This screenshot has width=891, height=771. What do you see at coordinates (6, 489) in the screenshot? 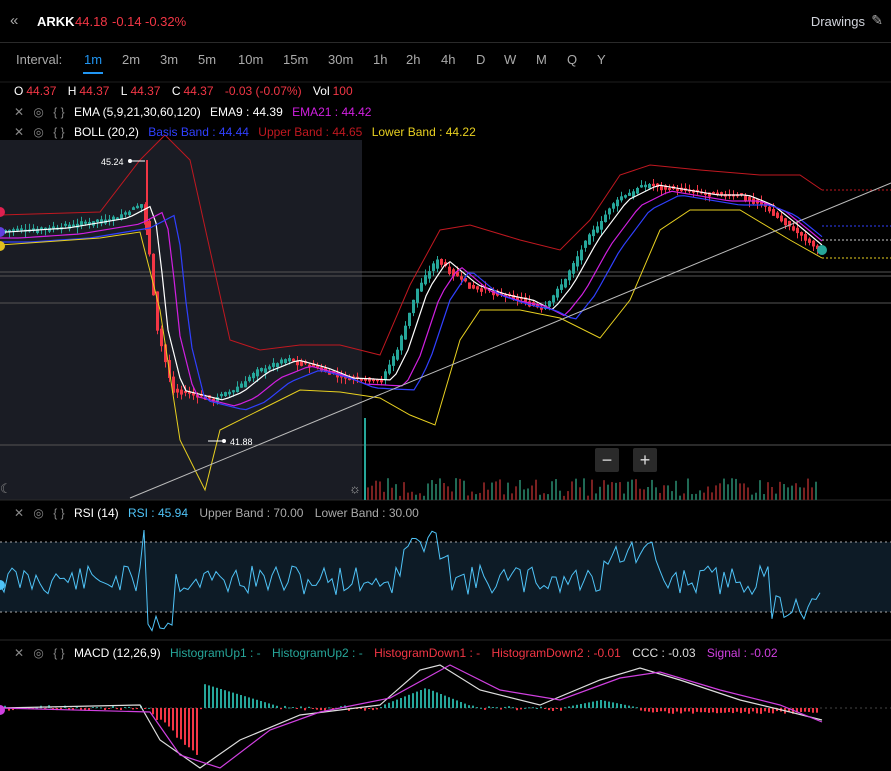
I see `moon-icon: ☾` at bounding box center [6, 489].